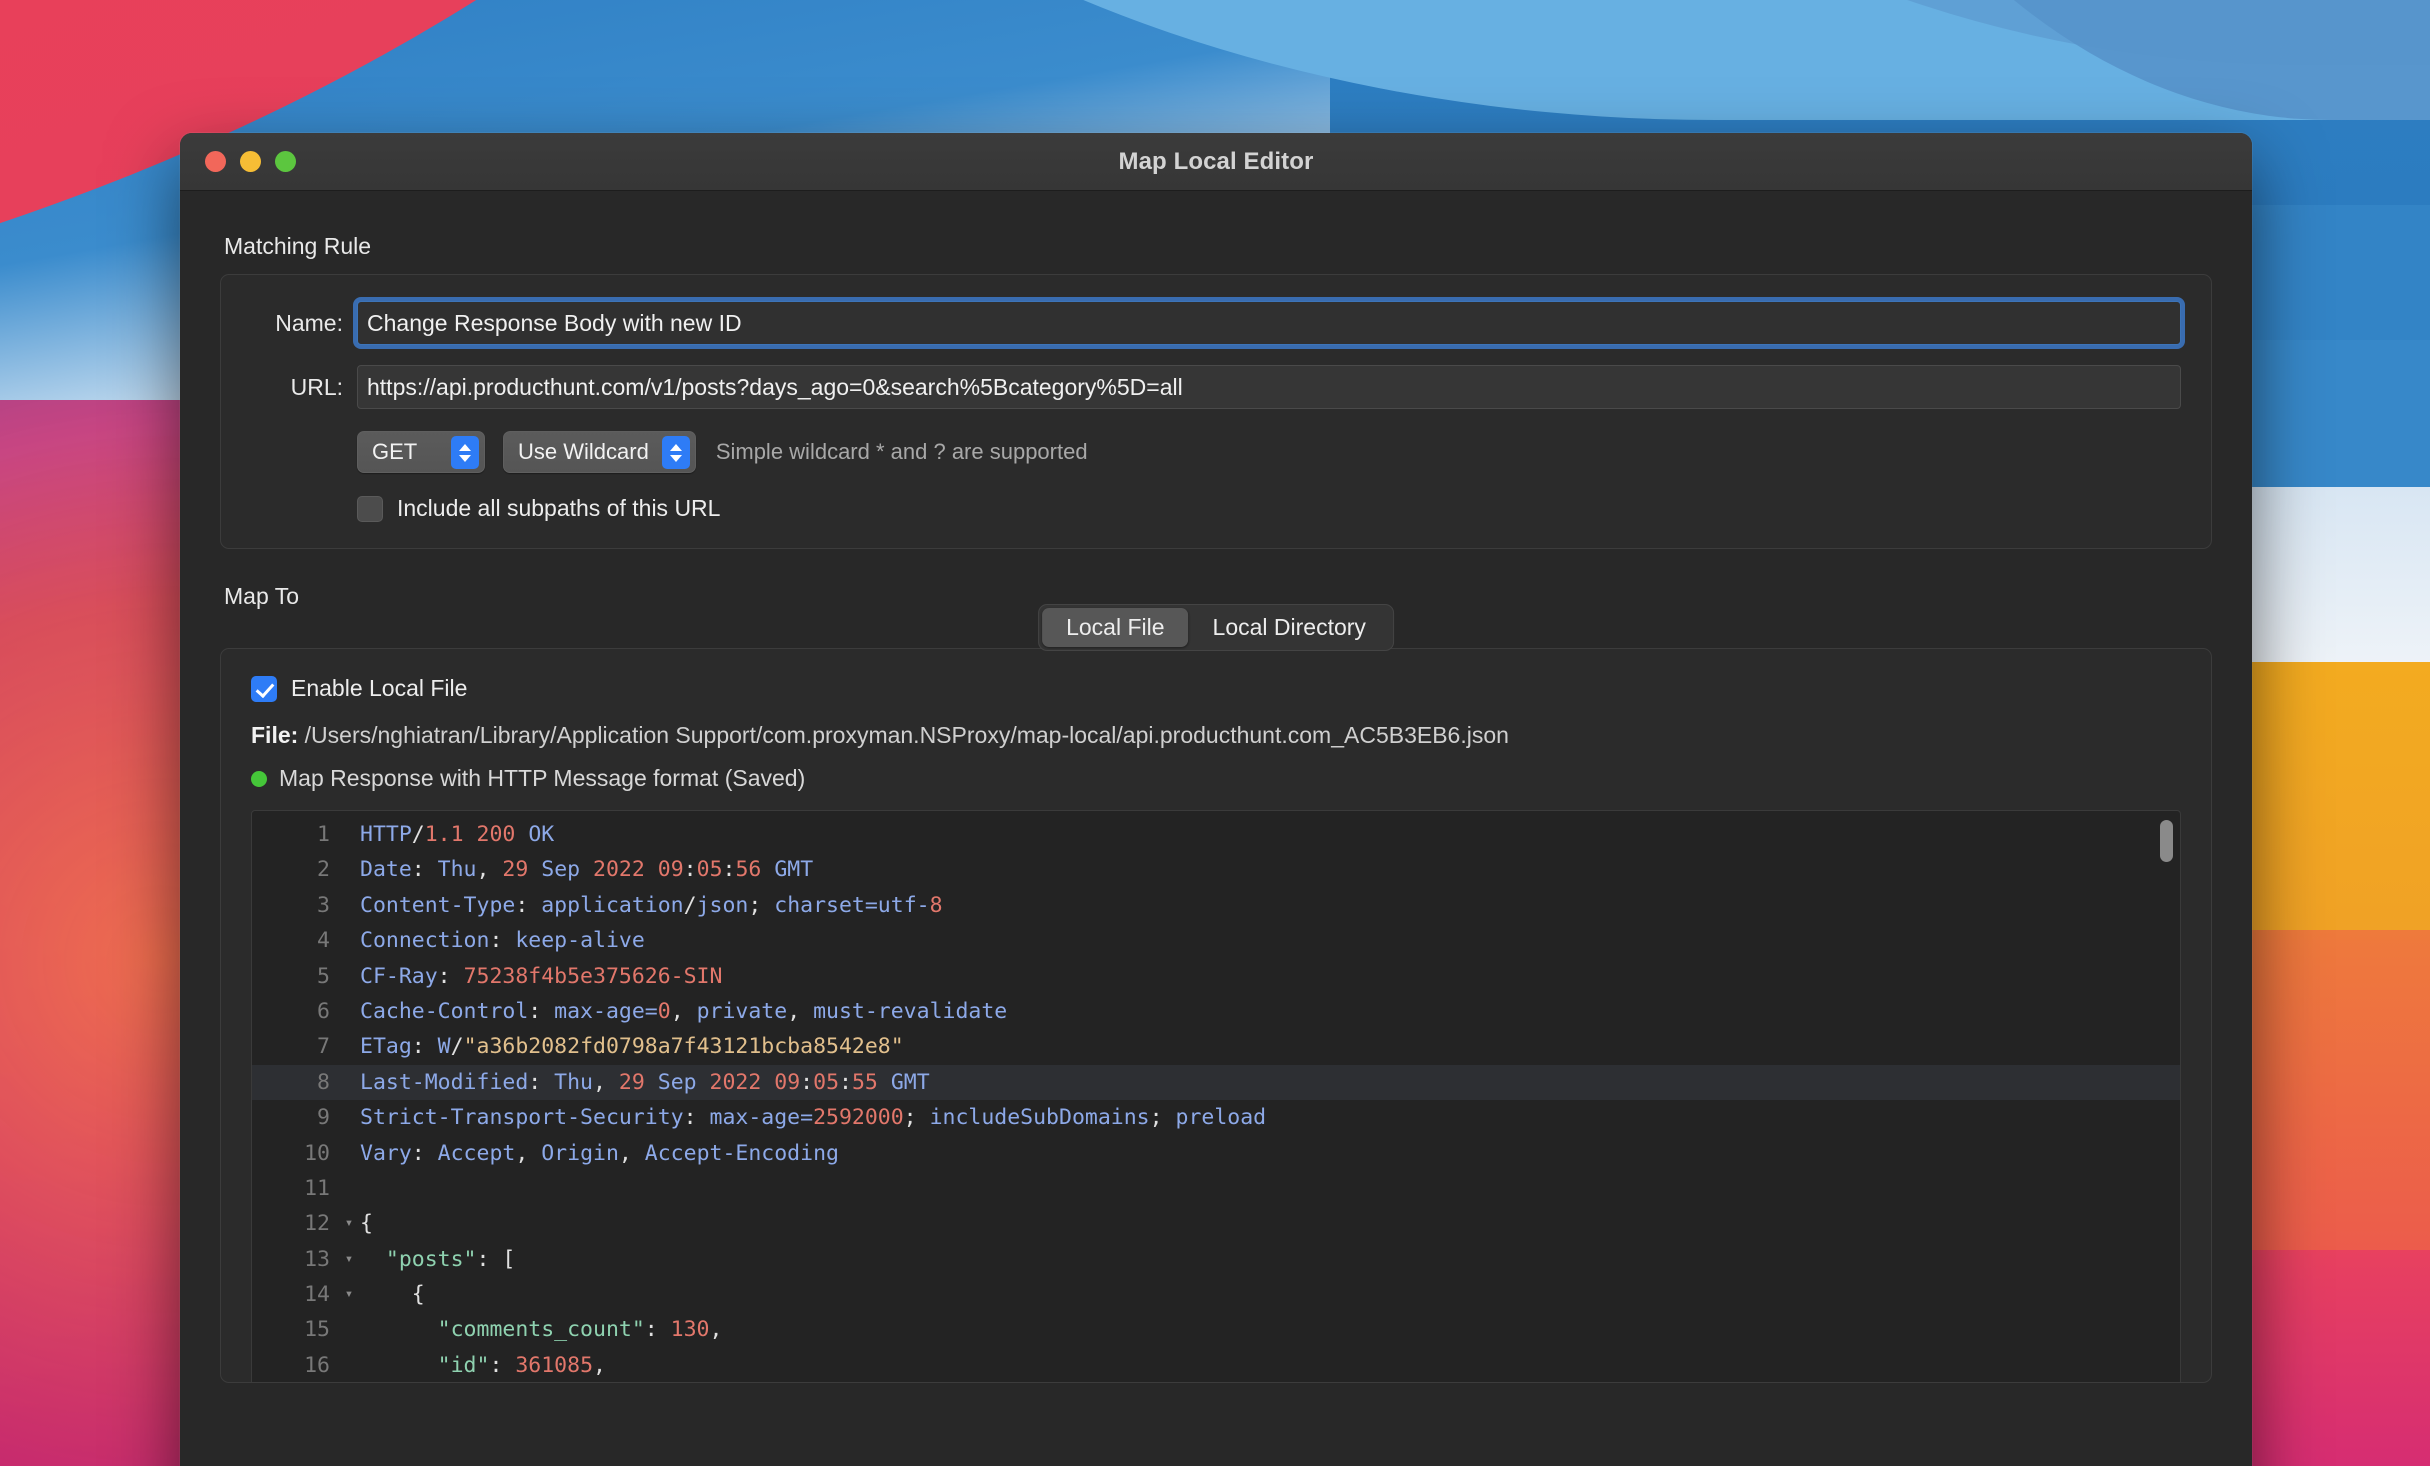 This screenshot has height=1466, width=2430. What do you see at coordinates (541, 976) in the screenshot?
I see `code-line-text: CF-Ray: 75238f4b5e375626-SIN` at bounding box center [541, 976].